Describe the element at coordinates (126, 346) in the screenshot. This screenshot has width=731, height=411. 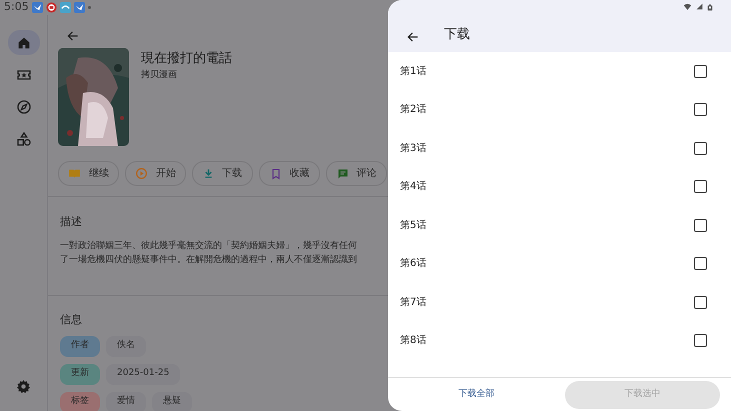
I see `info-value: 佚名` at that location.